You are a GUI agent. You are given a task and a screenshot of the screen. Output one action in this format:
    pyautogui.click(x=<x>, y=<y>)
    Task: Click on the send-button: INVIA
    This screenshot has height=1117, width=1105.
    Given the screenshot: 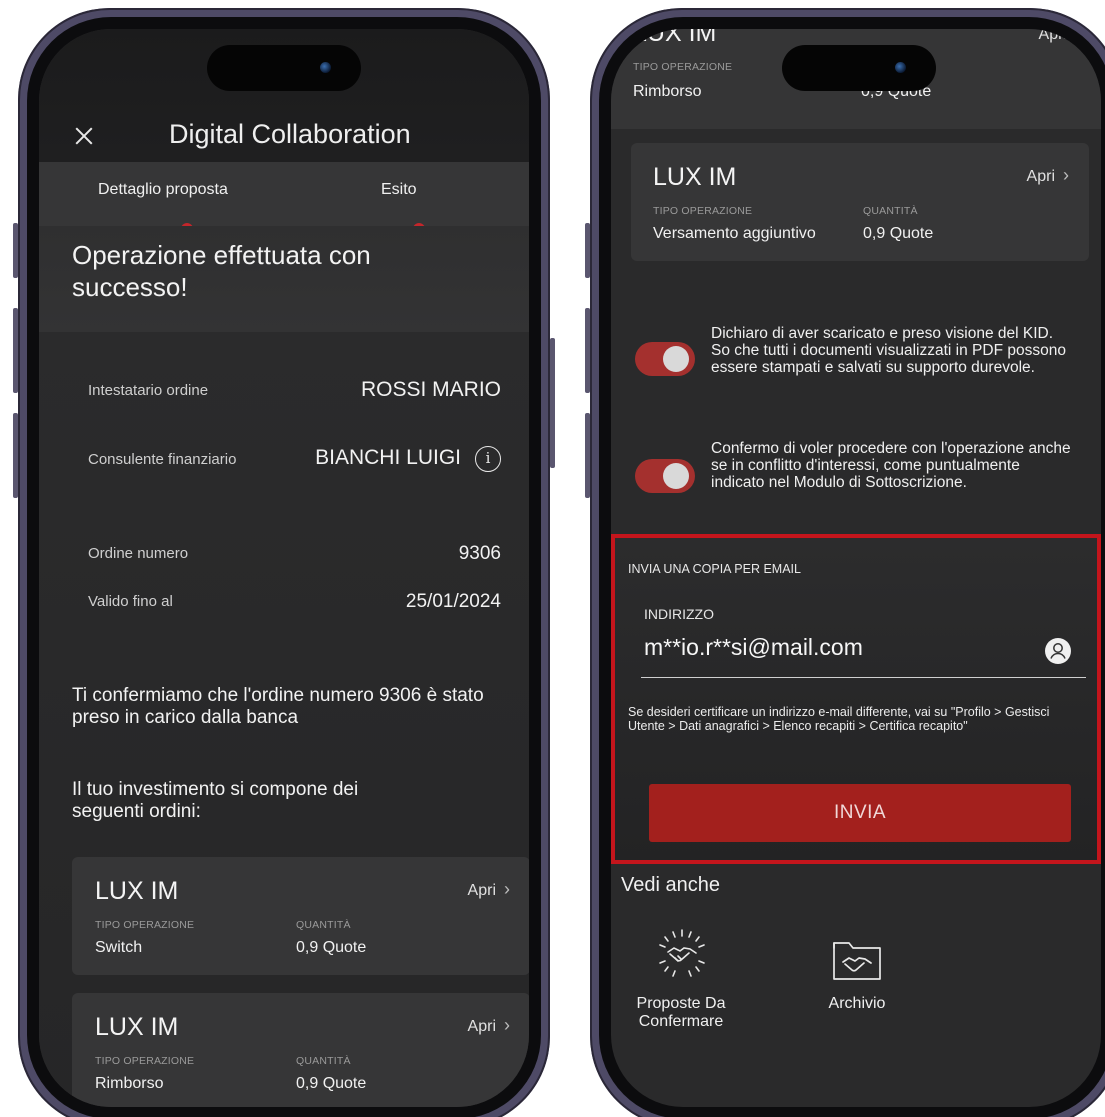 What is the action you would take?
    pyautogui.click(x=860, y=813)
    